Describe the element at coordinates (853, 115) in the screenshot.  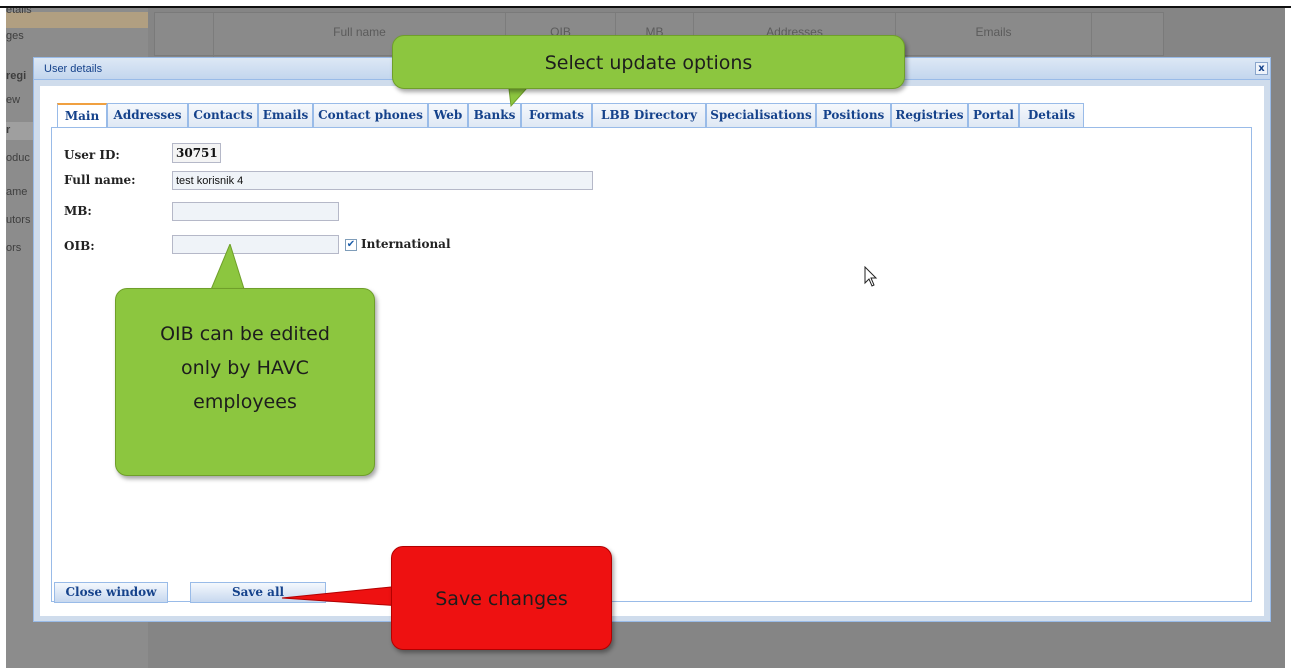
I see `tab-positions: Positions` at that location.